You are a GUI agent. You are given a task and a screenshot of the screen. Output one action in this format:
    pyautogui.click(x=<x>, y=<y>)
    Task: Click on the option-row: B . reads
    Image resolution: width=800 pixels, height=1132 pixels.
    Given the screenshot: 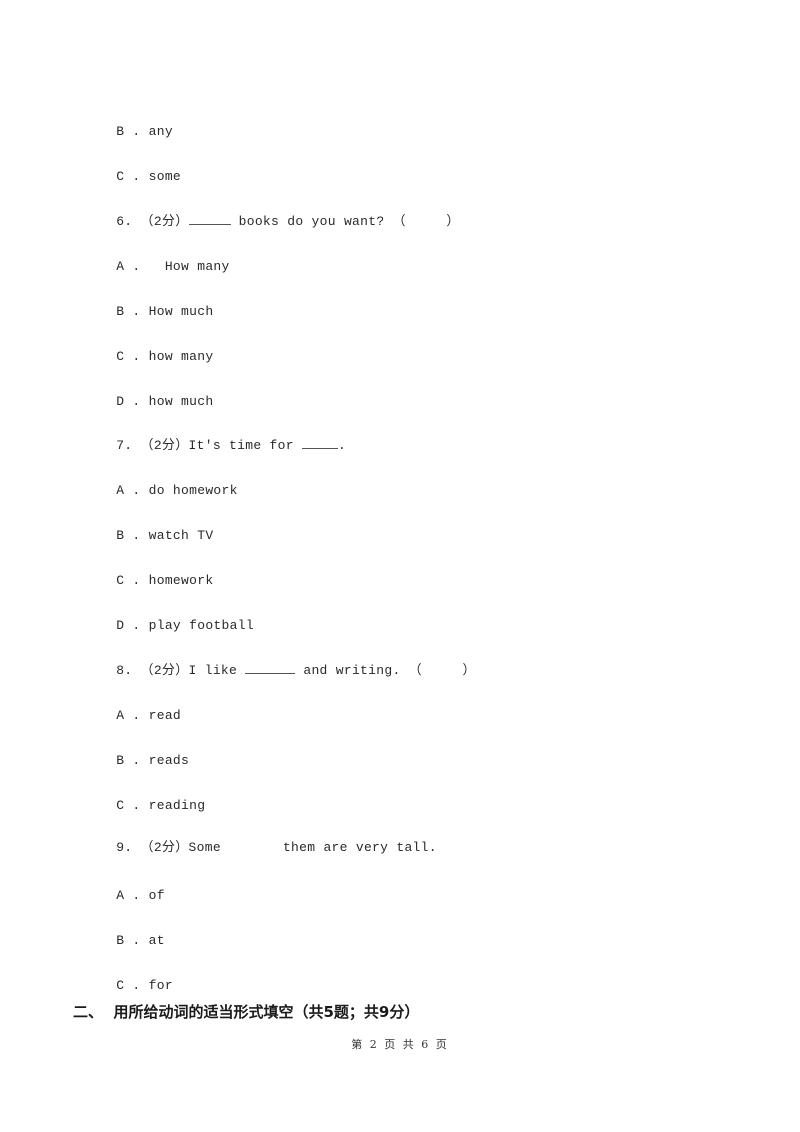 What is the action you would take?
    pyautogui.click(x=144, y=753)
    